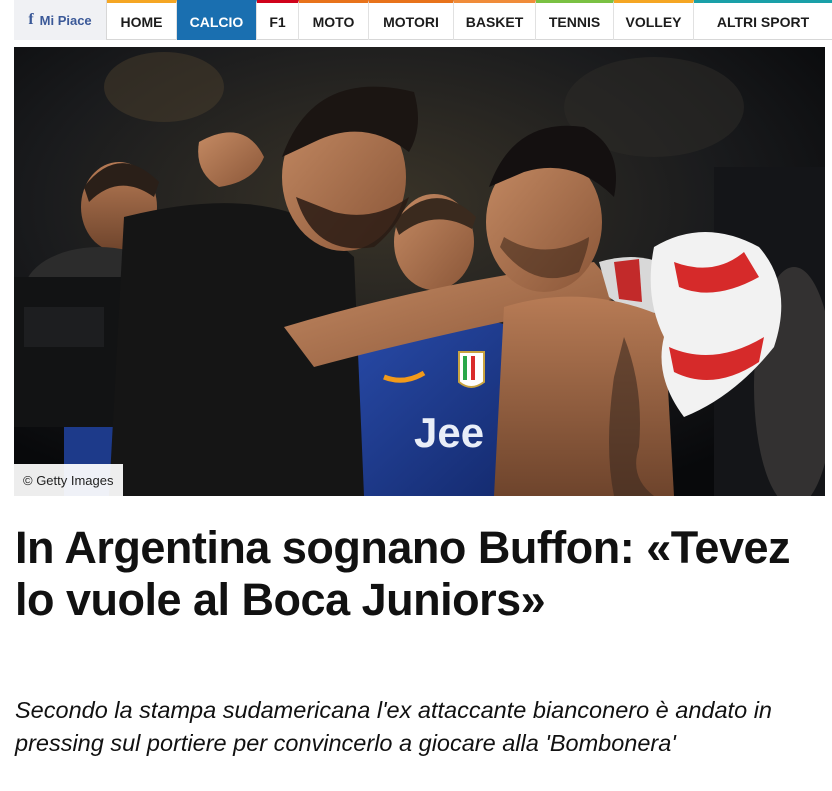  What do you see at coordinates (65, 20) in the screenshot?
I see `like-label: Mi Piace` at bounding box center [65, 20].